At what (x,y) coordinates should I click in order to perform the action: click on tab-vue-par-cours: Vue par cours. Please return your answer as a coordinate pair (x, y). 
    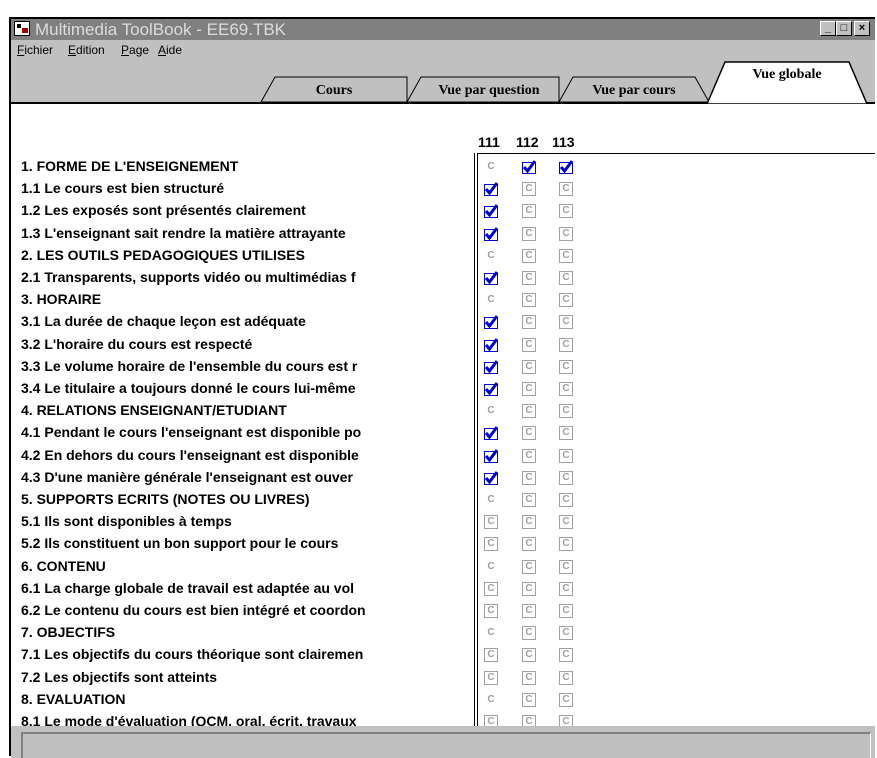
    Looking at the image, I should click on (634, 89).